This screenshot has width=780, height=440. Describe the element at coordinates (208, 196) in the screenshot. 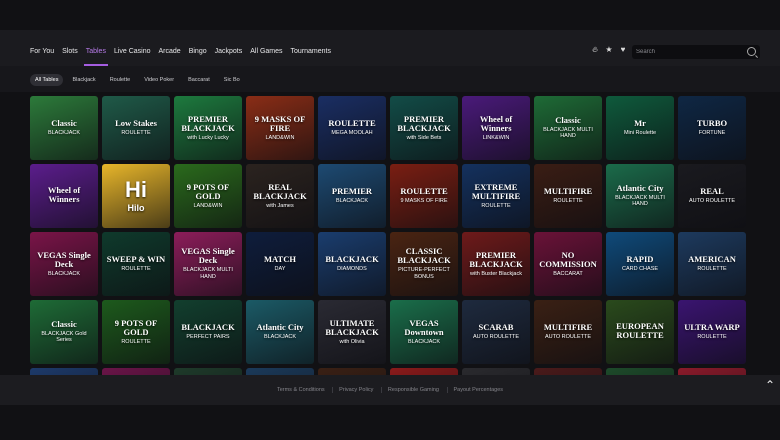

I see `game-tile: 9 POTS OF GOLD LAND&WIN` at that location.